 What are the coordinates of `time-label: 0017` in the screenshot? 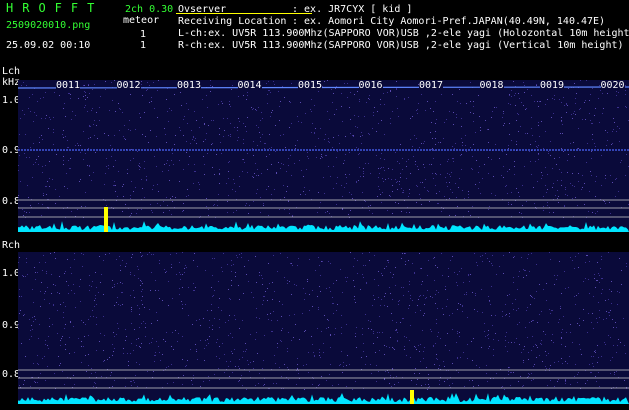 It's located at (431, 85).